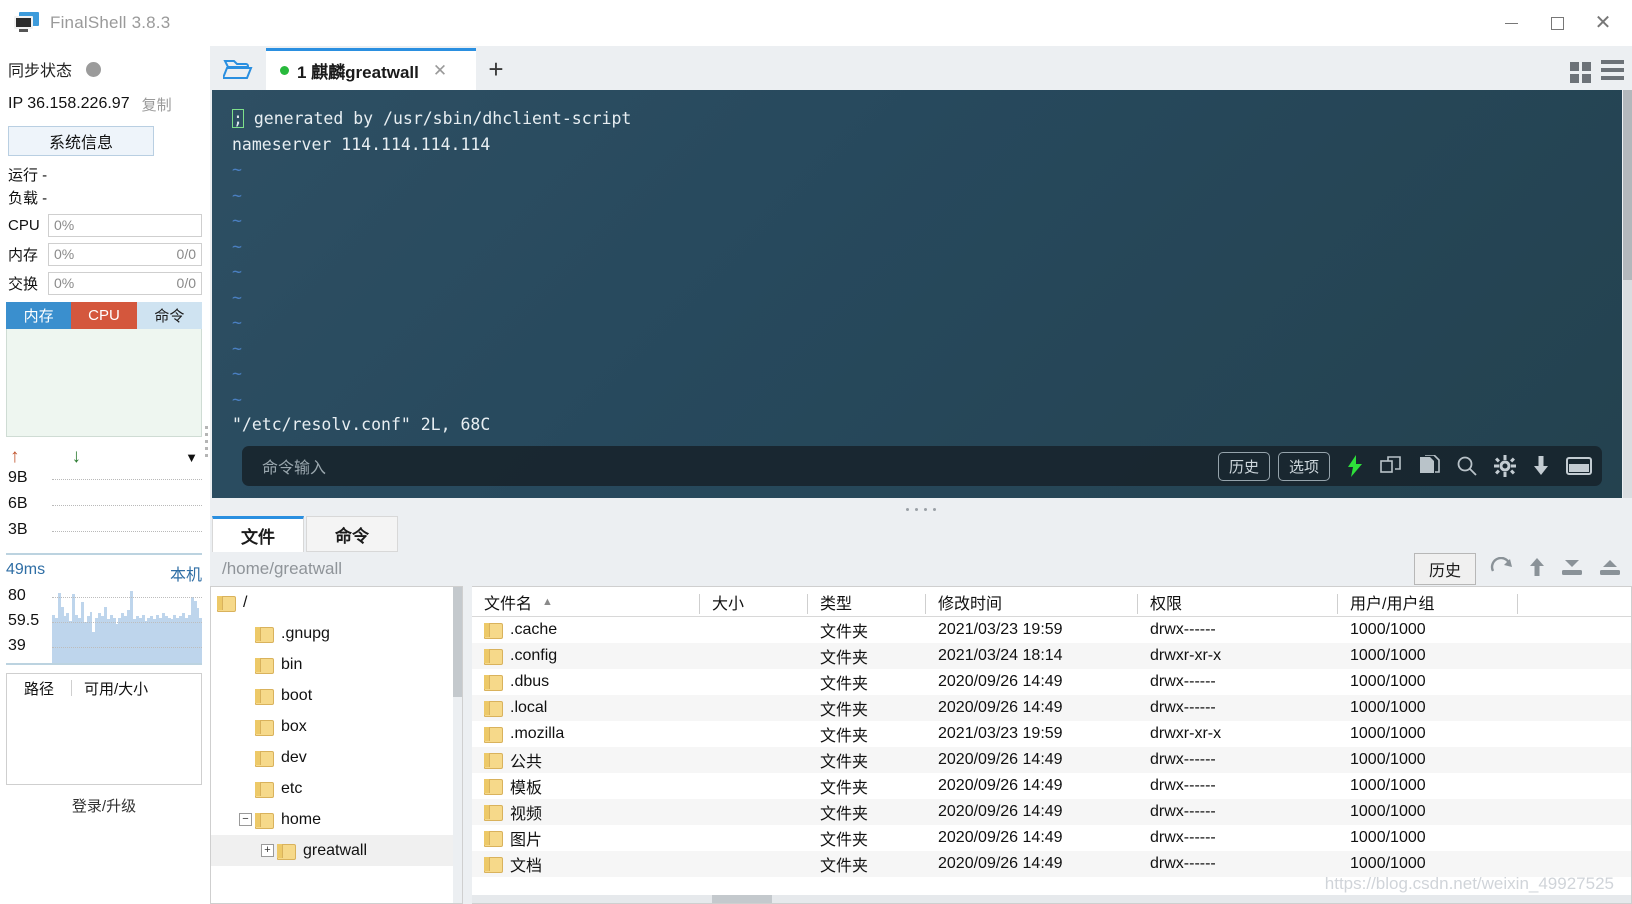 The height and width of the screenshot is (904, 1632). Describe the element at coordinates (1355, 466) in the screenshot. I see `lightning-icon` at that location.